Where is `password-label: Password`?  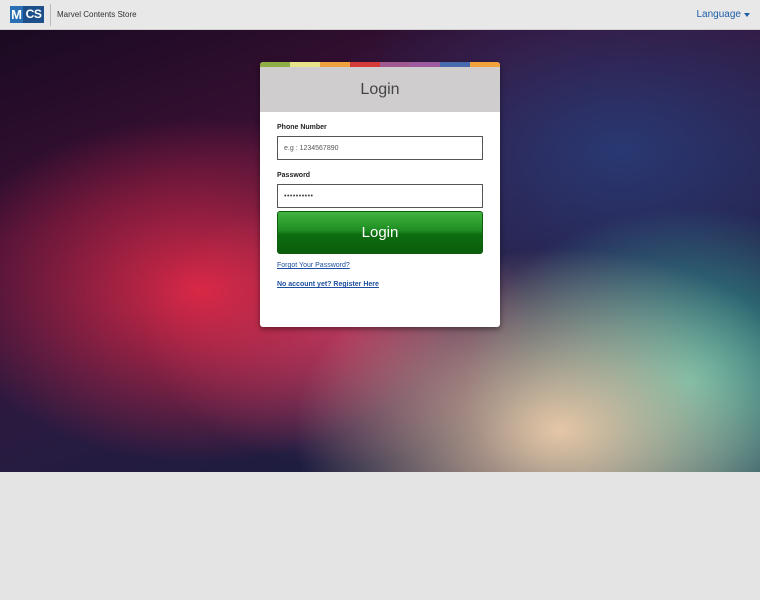
password-label: Password is located at coordinates (294, 175).